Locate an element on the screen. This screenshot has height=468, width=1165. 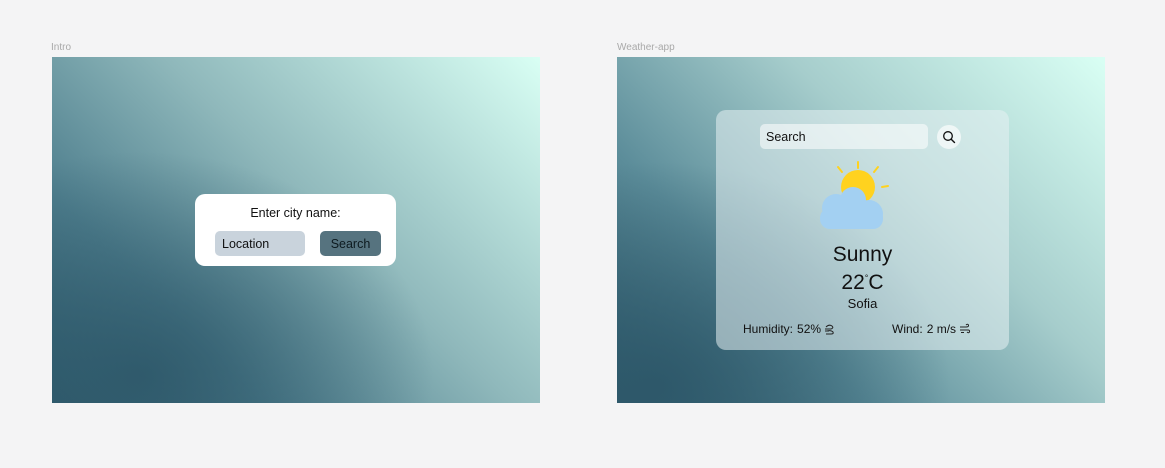
humidity-label: Humidity: is located at coordinates (768, 329).